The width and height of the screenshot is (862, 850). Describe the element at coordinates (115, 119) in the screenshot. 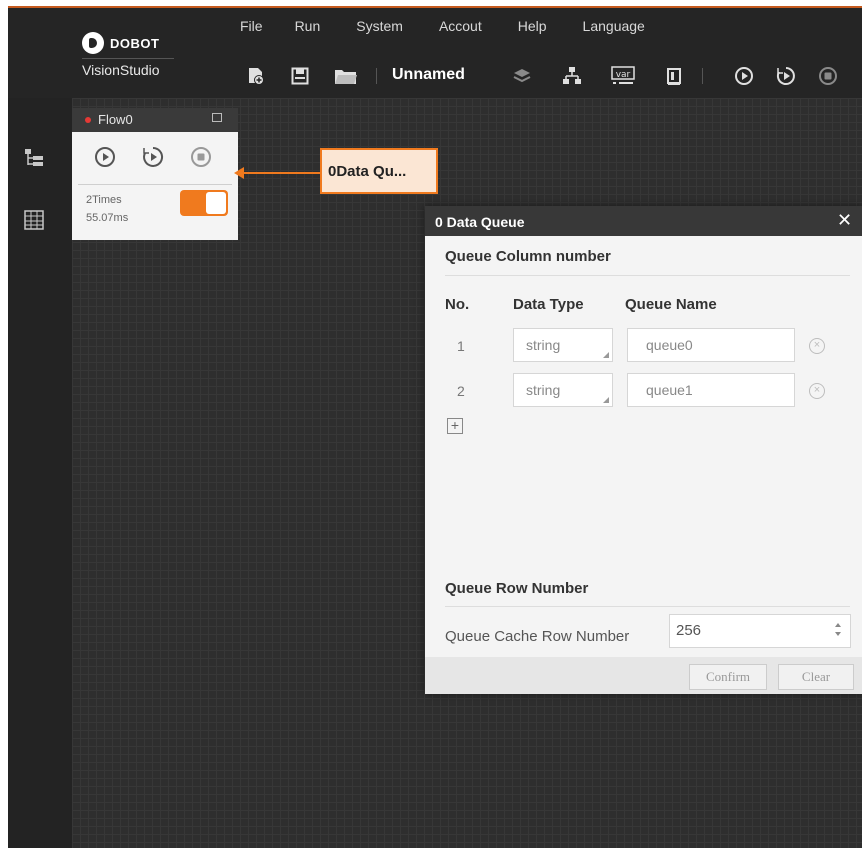

I see `flow-title: Flow0` at that location.